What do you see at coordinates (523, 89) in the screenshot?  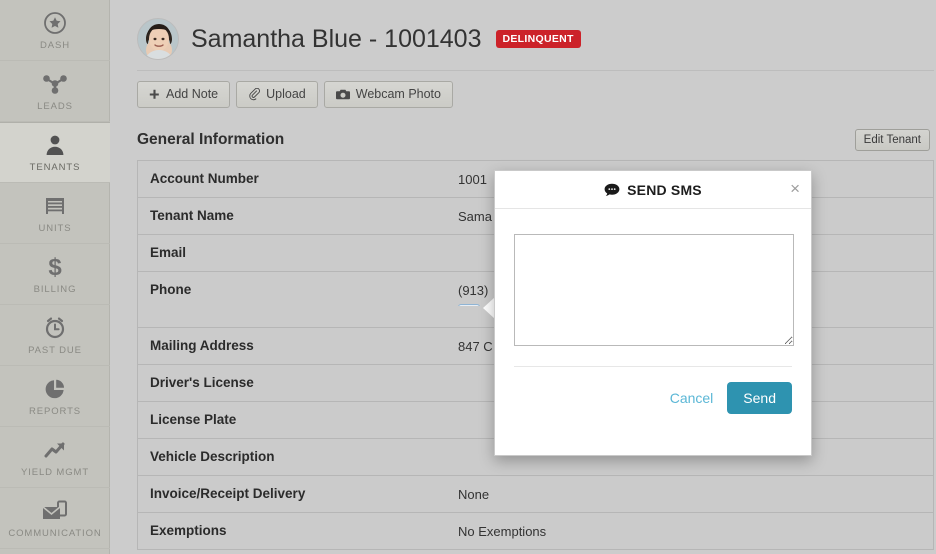 I see `action-toolbar: Add Note Upload Webcam Photo` at bounding box center [523, 89].